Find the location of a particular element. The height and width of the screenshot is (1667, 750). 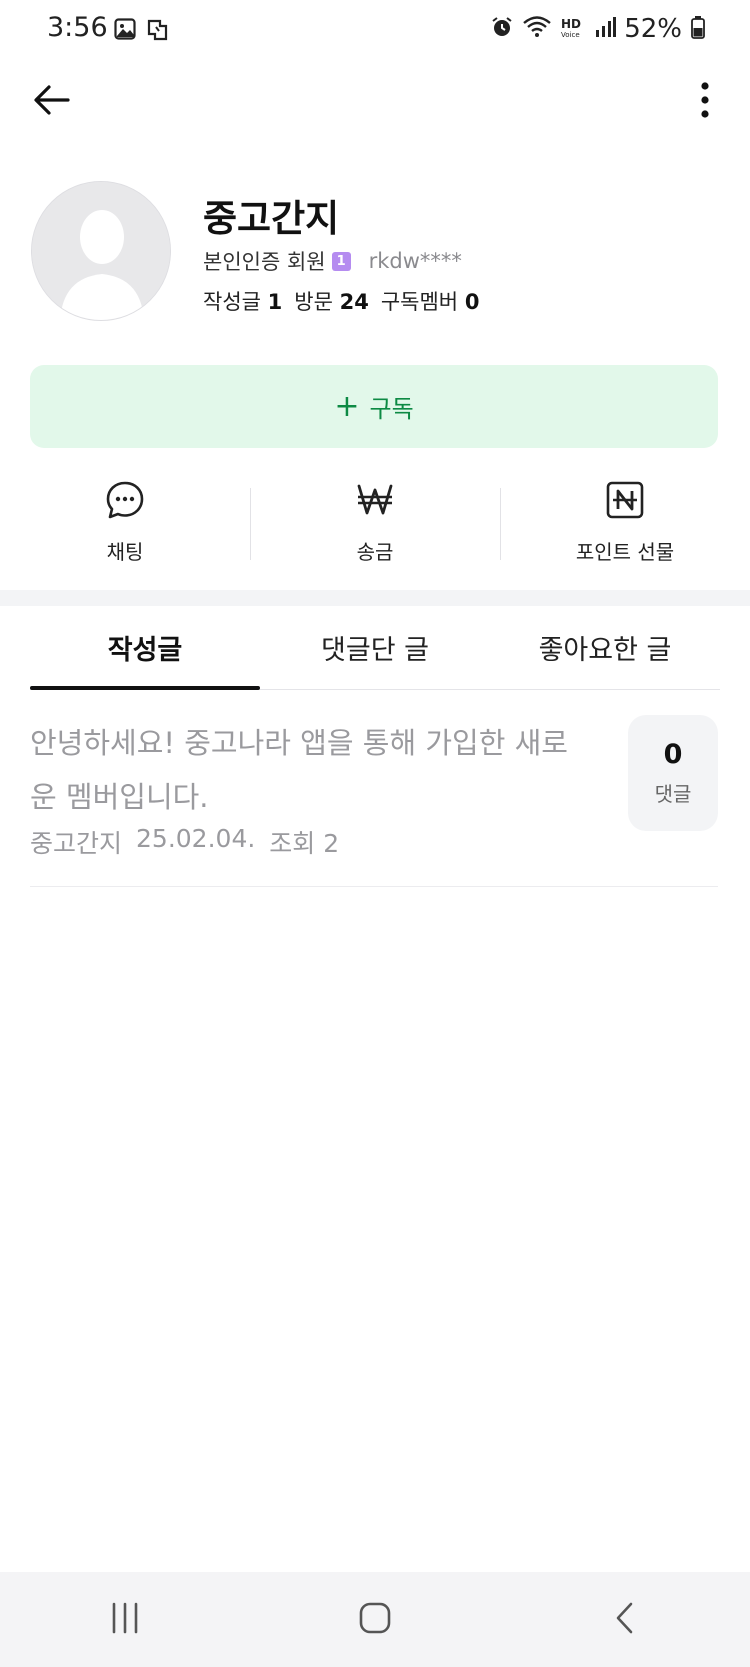

member-info: 본인인증 회원 1 rkdw**** is located at coordinates (332, 261).